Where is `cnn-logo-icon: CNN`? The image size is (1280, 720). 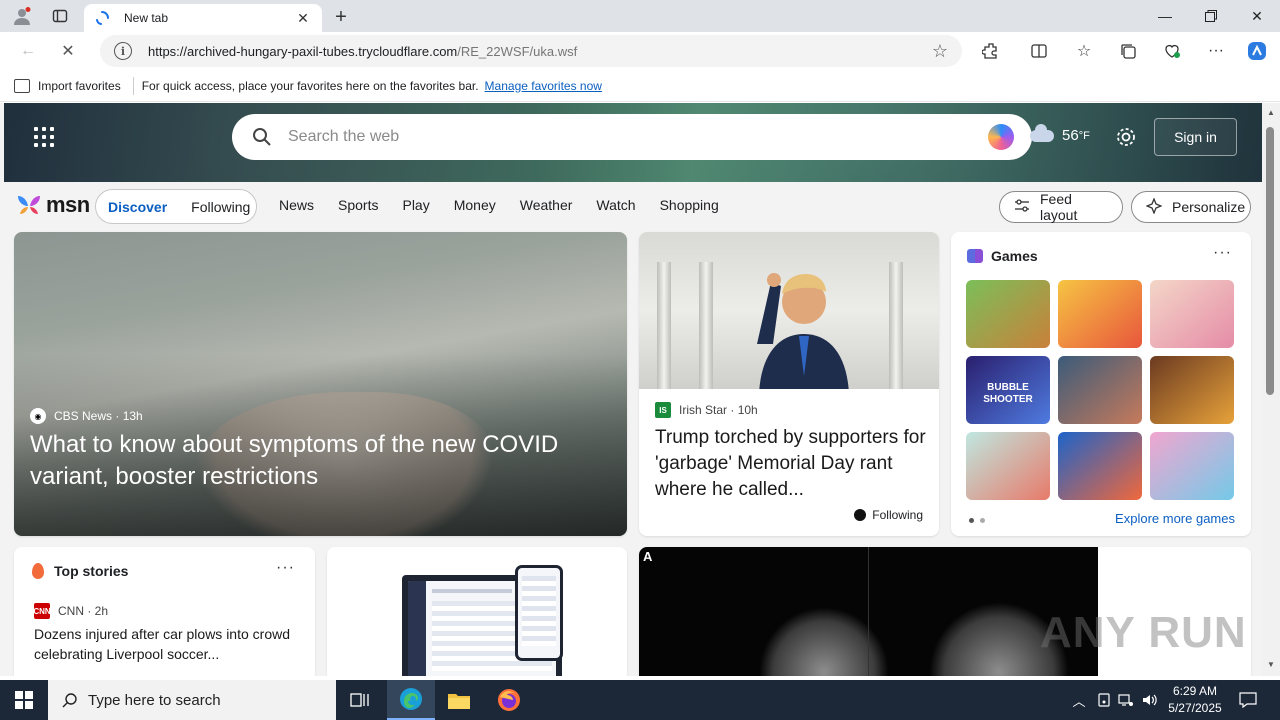
cnn-logo-icon: CNN is located at coordinates (42, 611).